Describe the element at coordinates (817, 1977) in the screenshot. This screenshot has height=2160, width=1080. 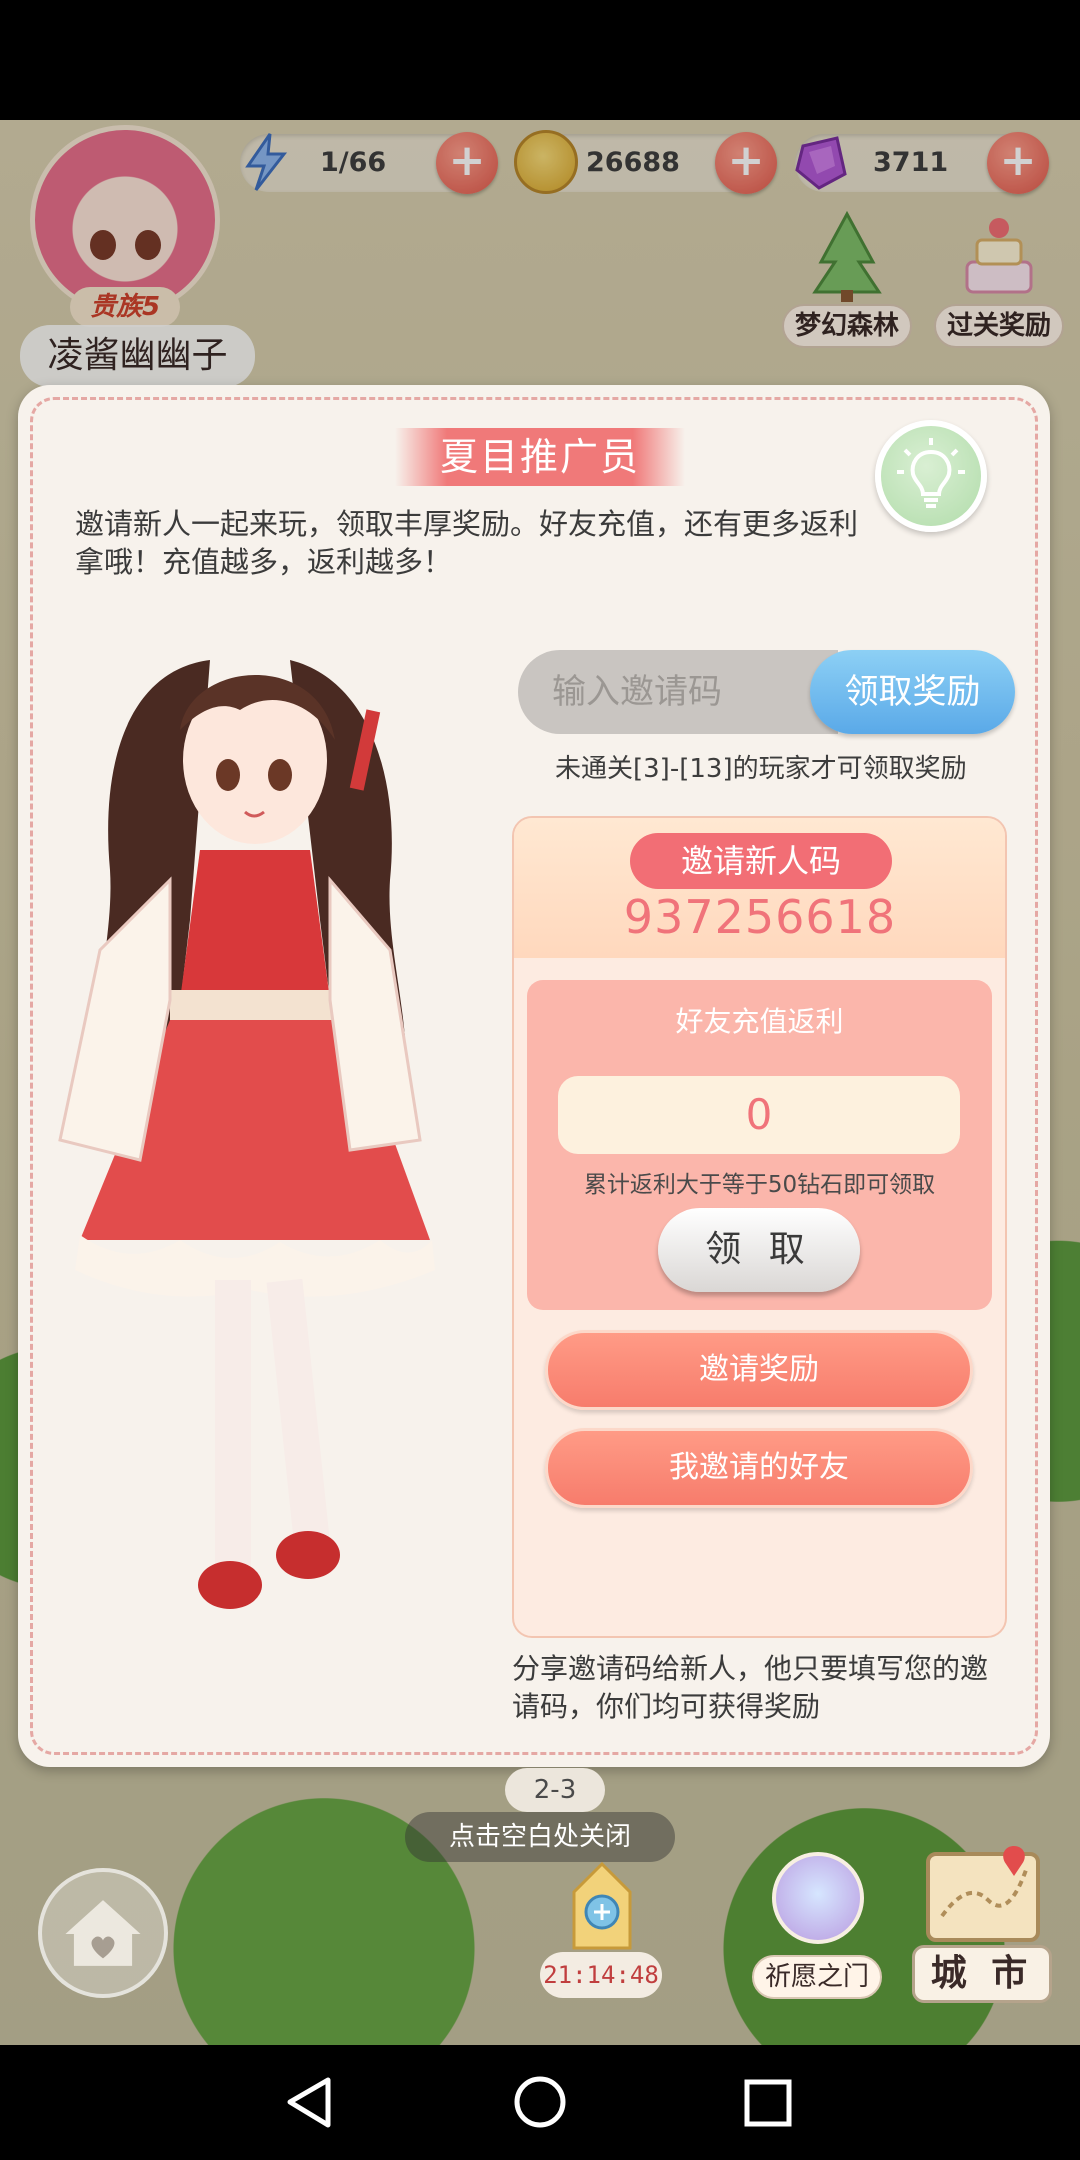
I see `wish-door-label: 祈愿之门` at that location.